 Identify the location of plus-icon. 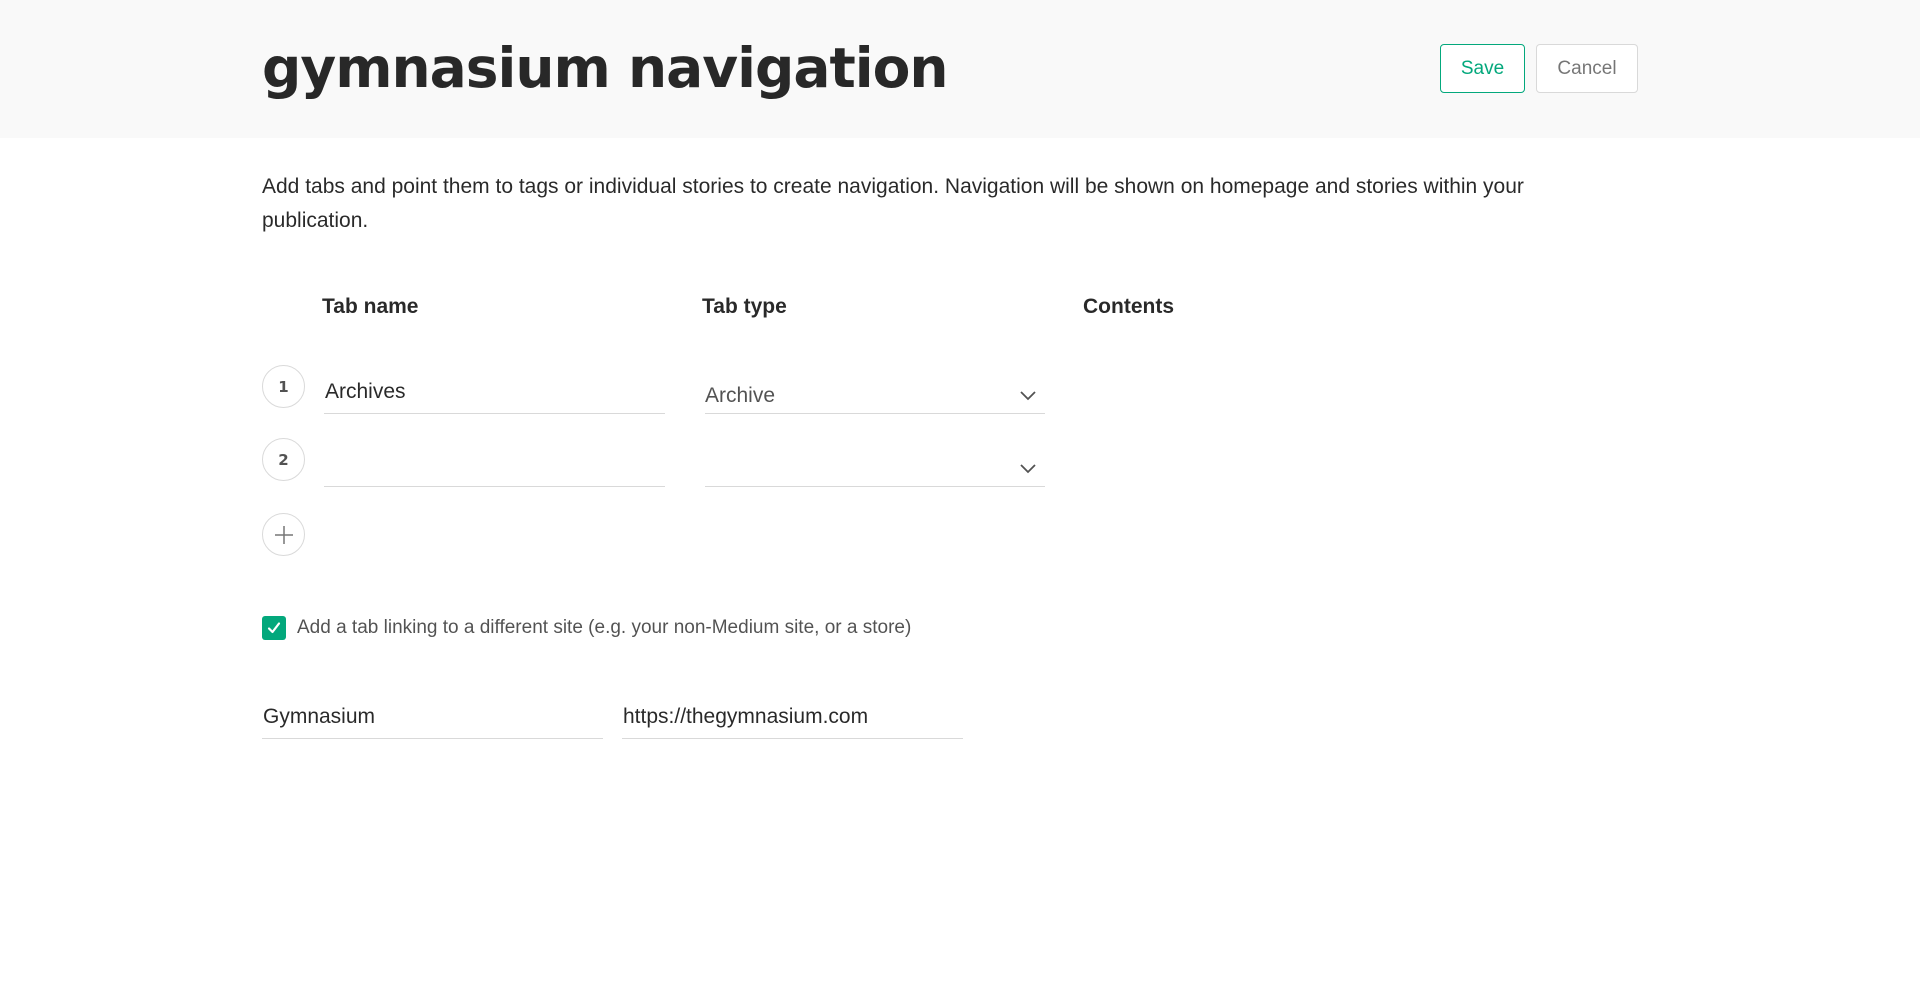
(283, 534).